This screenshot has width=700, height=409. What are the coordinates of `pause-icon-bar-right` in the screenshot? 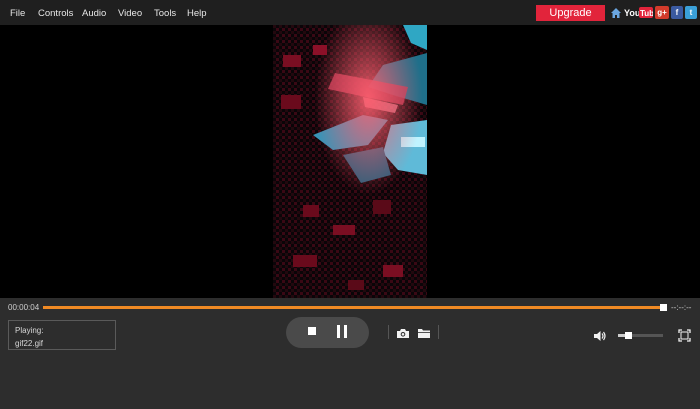 It's located at (345, 331).